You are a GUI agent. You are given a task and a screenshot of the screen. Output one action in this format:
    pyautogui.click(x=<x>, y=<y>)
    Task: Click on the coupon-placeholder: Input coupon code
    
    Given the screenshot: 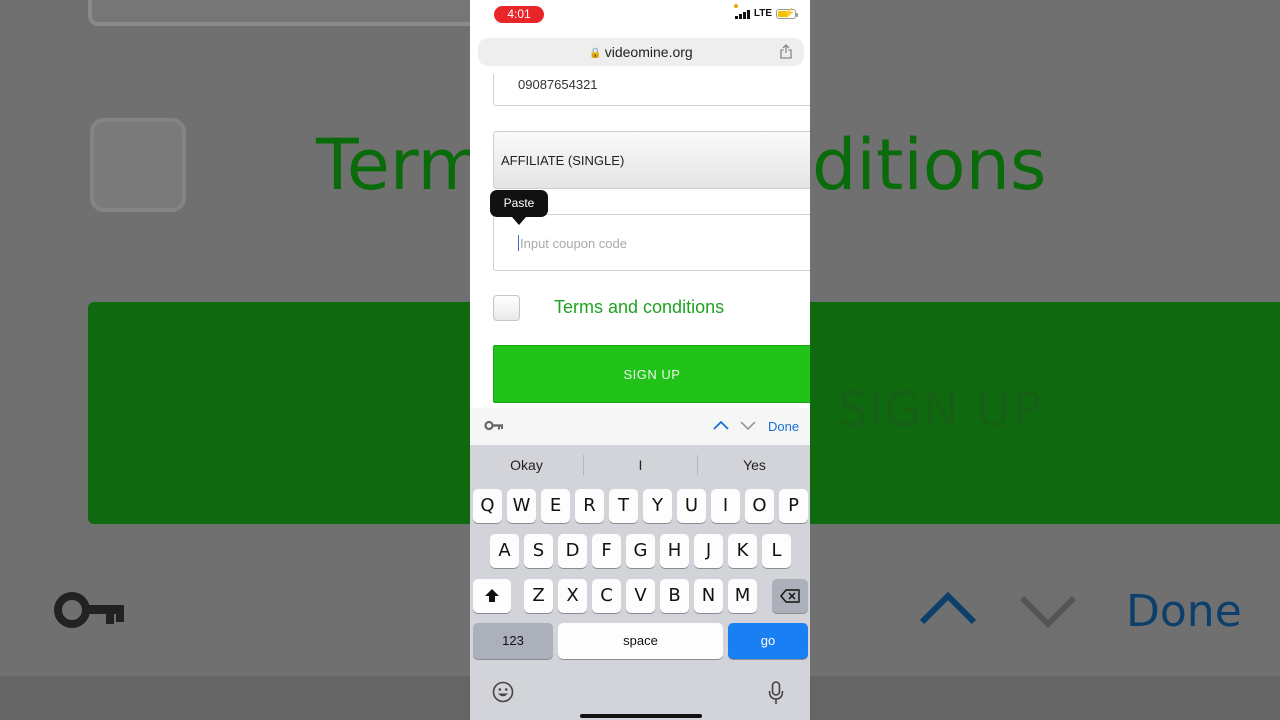 What is the action you would take?
    pyautogui.click(x=573, y=243)
    